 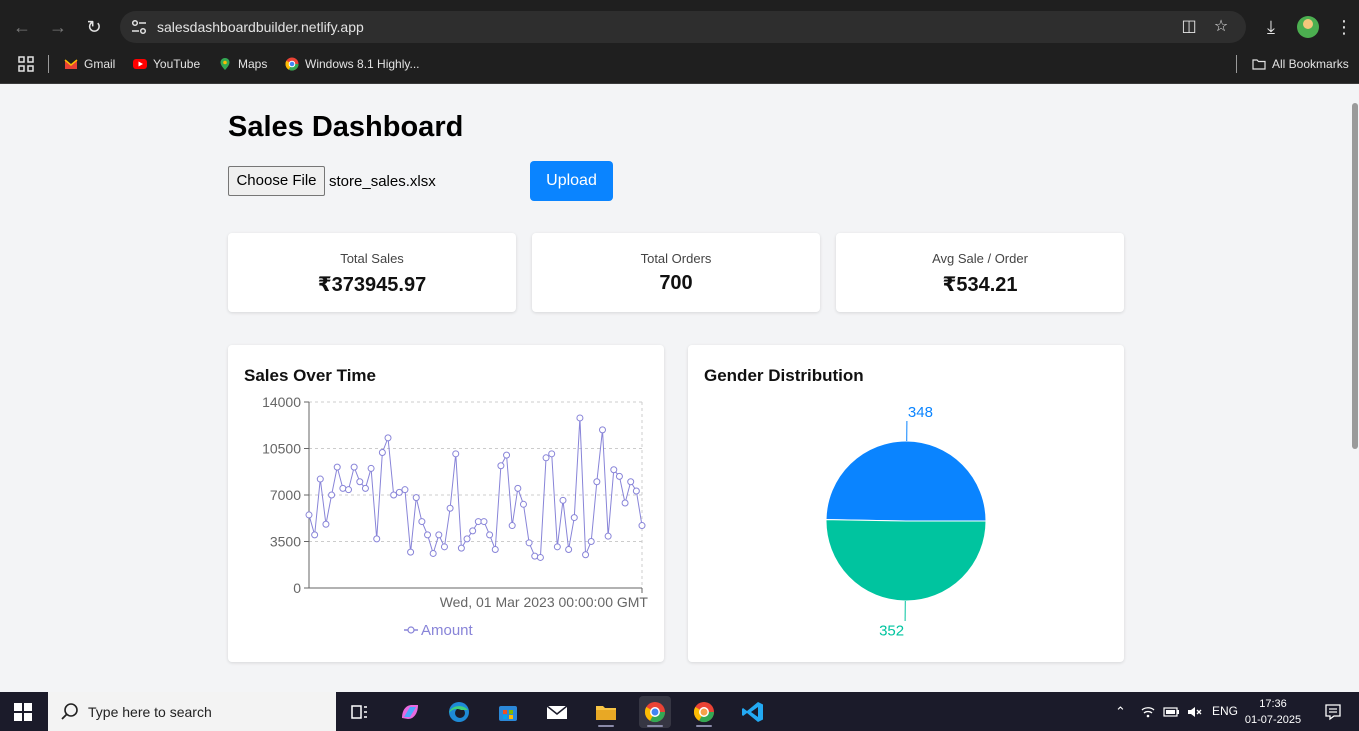 I want to click on notifications-icon, so click(x=1333, y=712).